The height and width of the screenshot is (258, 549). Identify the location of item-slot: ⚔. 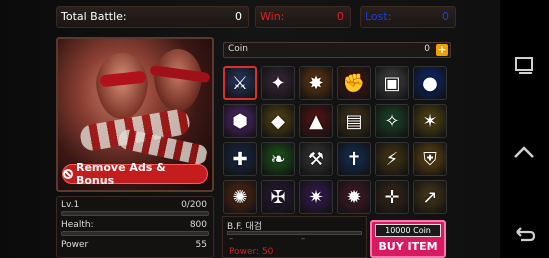
(240, 83).